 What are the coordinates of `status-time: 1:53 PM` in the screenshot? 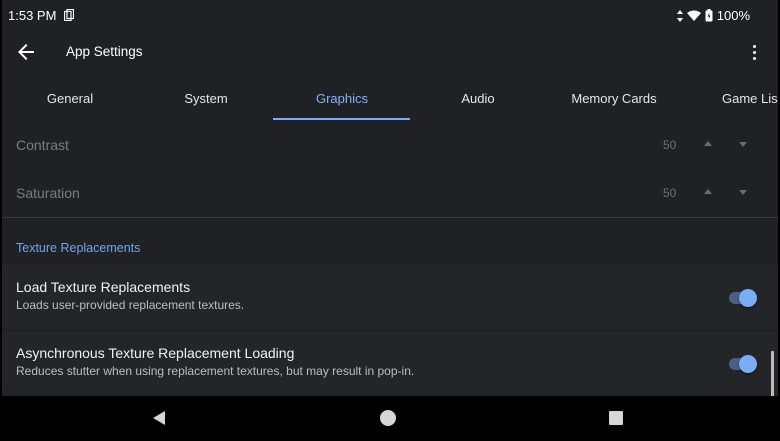 It's located at (32, 15).